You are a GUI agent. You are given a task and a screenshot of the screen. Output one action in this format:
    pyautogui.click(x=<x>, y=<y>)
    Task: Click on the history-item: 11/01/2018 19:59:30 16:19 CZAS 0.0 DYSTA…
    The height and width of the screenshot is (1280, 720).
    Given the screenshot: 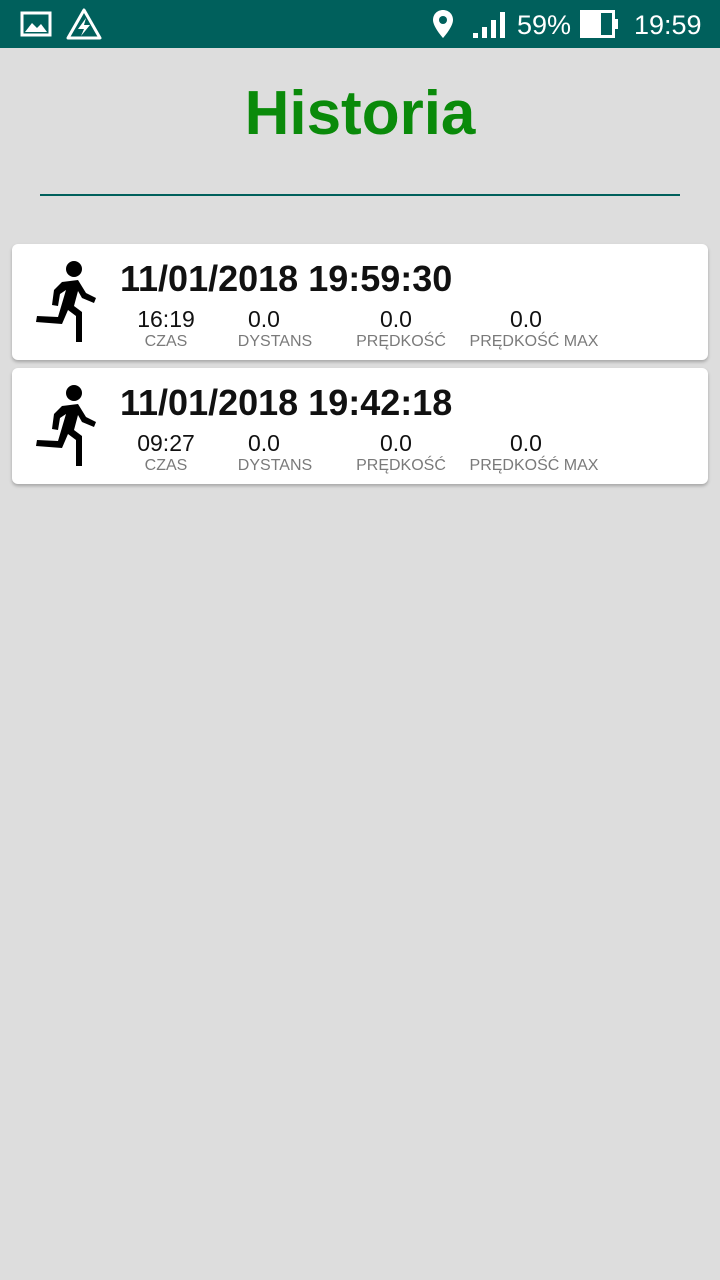 What is the action you would take?
    pyautogui.click(x=360, y=302)
    